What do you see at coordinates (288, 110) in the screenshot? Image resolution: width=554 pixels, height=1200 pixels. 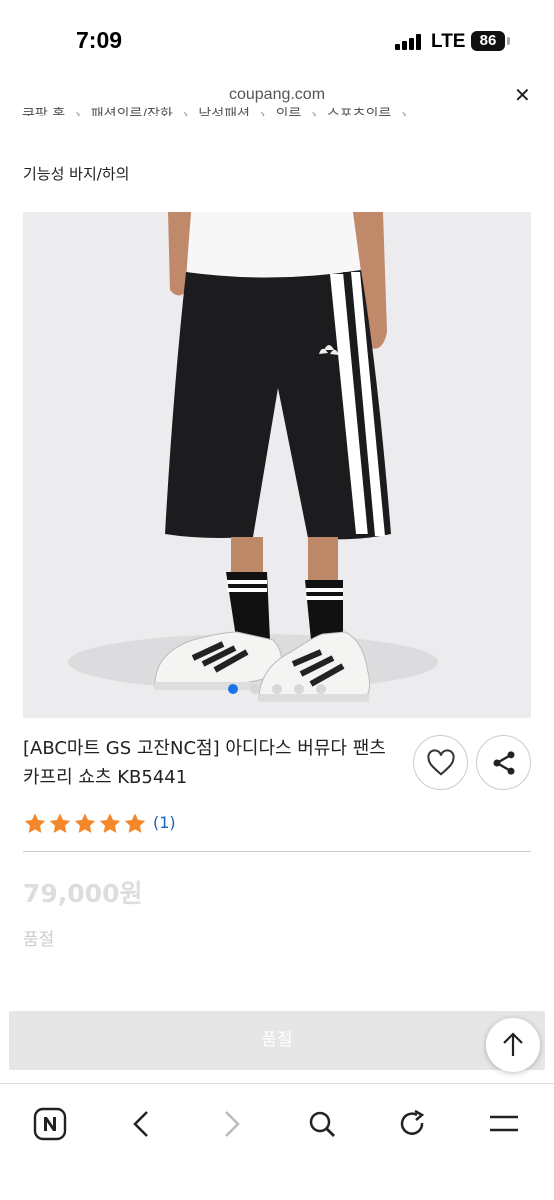 I see `breadcrumb-item: 의류` at bounding box center [288, 110].